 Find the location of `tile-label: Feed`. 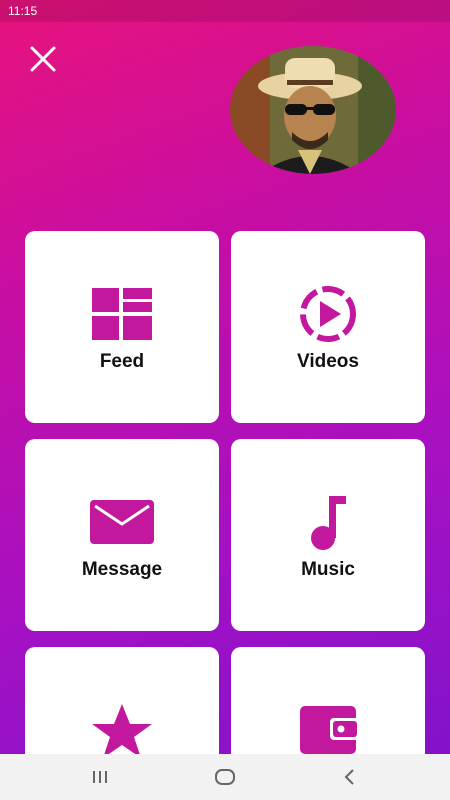

tile-label: Feed is located at coordinates (122, 361).